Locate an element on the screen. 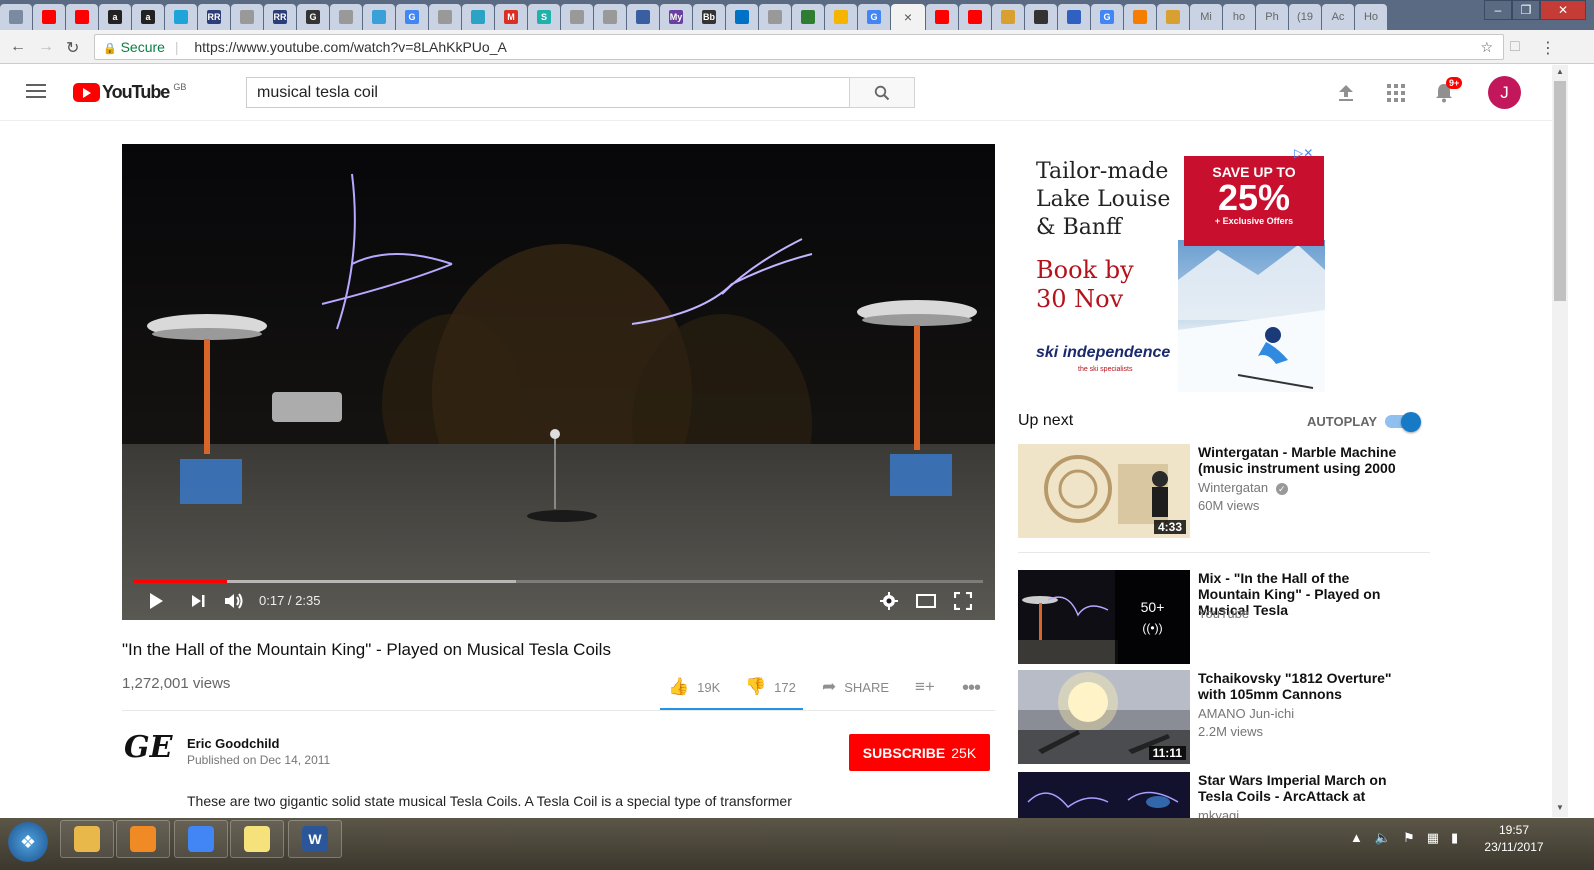 The width and height of the screenshot is (1594, 870). play-button is located at coordinates (156, 601).